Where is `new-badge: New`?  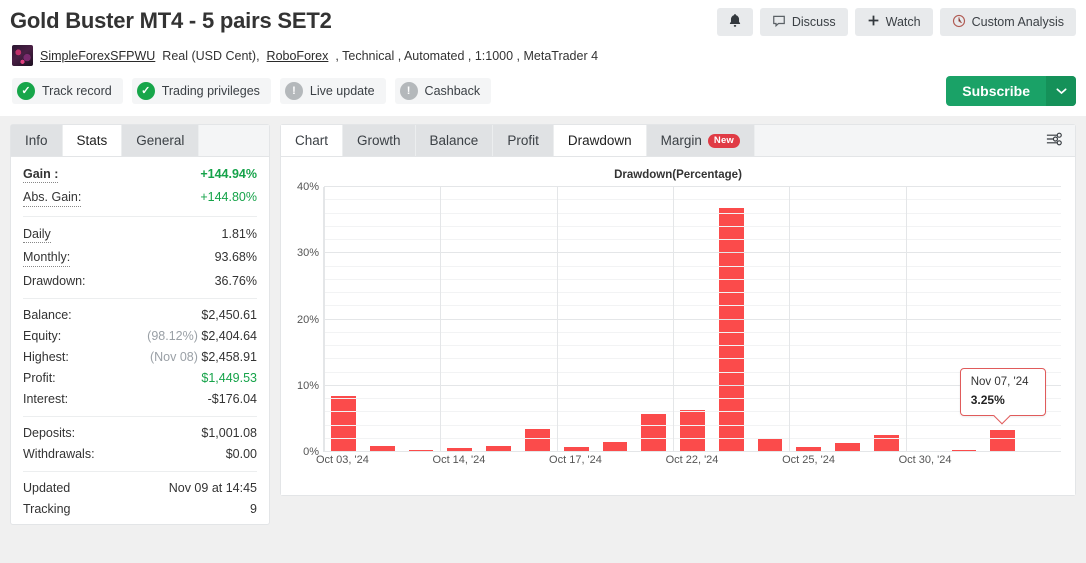 new-badge: New is located at coordinates (724, 140).